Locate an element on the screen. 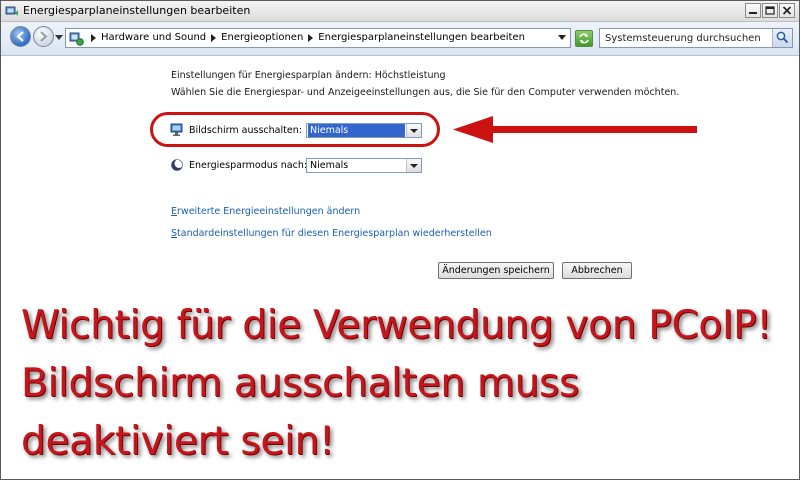 This screenshot has width=800, height=480. breadcrumb-hardware-sound: Hardware und Sound is located at coordinates (153, 37).